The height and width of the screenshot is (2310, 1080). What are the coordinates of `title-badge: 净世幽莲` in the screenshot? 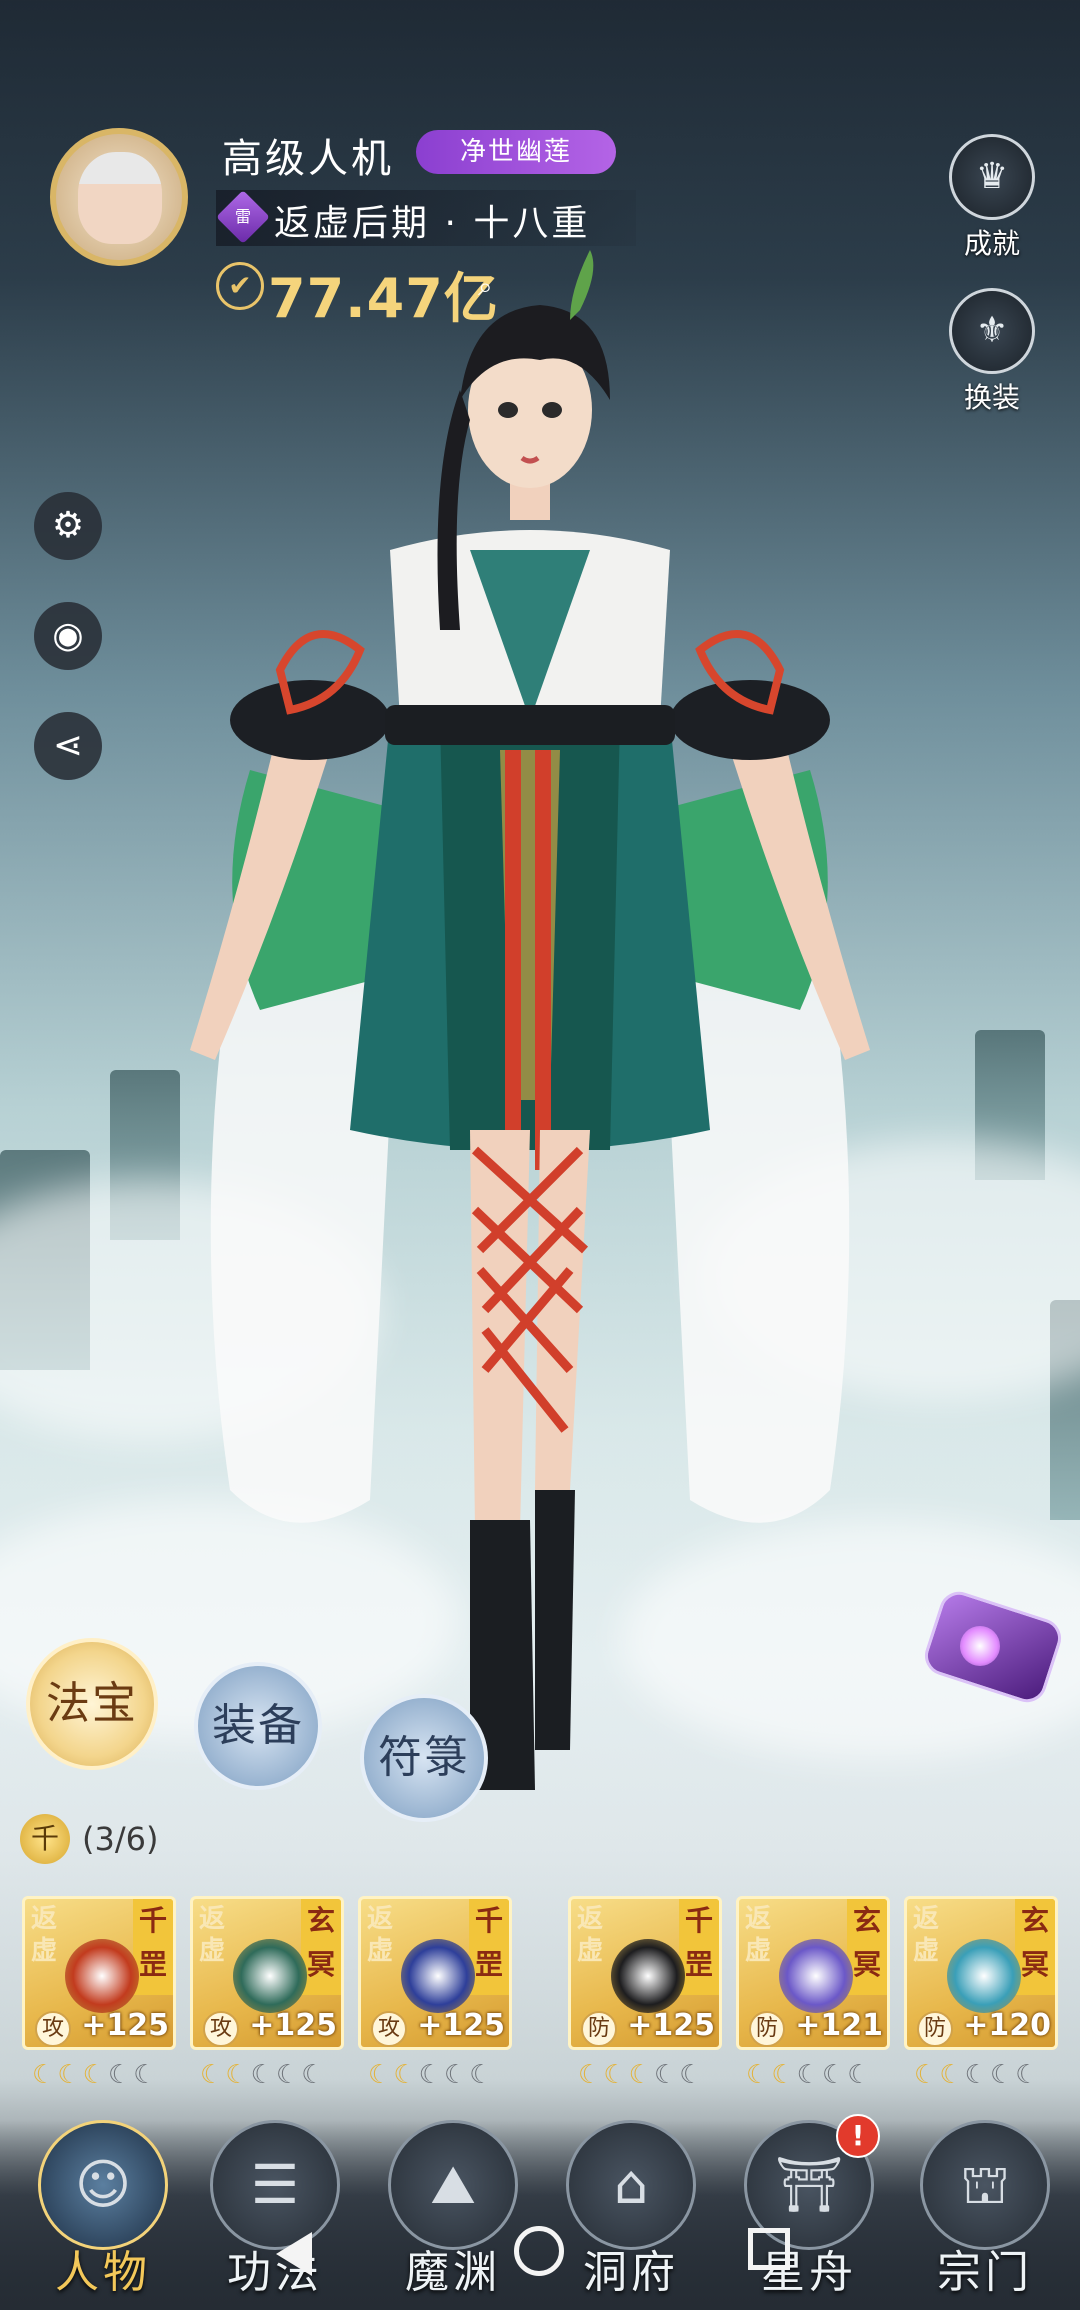 It's located at (516, 152).